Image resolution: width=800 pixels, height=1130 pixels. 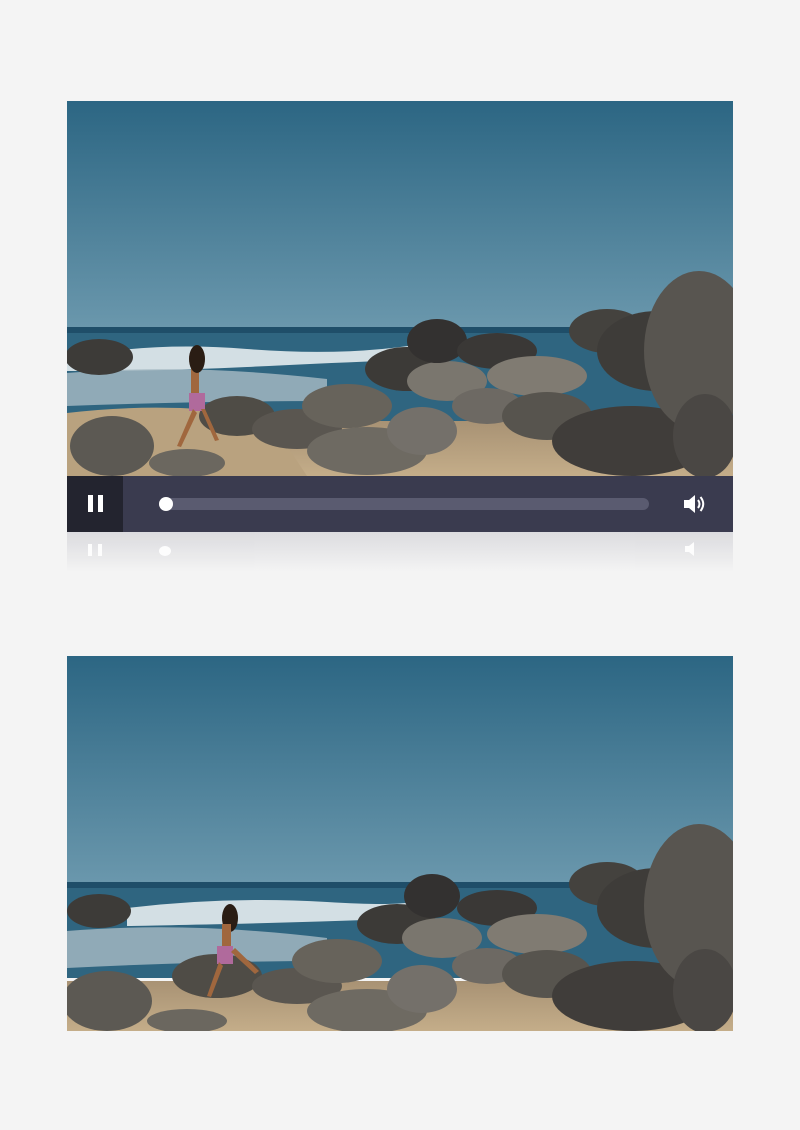 I want to click on progress-bar, so click(x=404, y=504).